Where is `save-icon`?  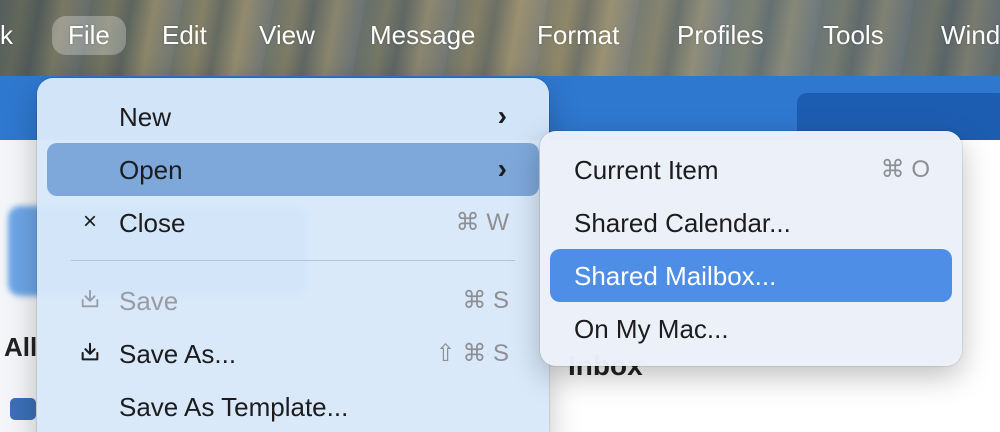
save-icon is located at coordinates (90, 301).